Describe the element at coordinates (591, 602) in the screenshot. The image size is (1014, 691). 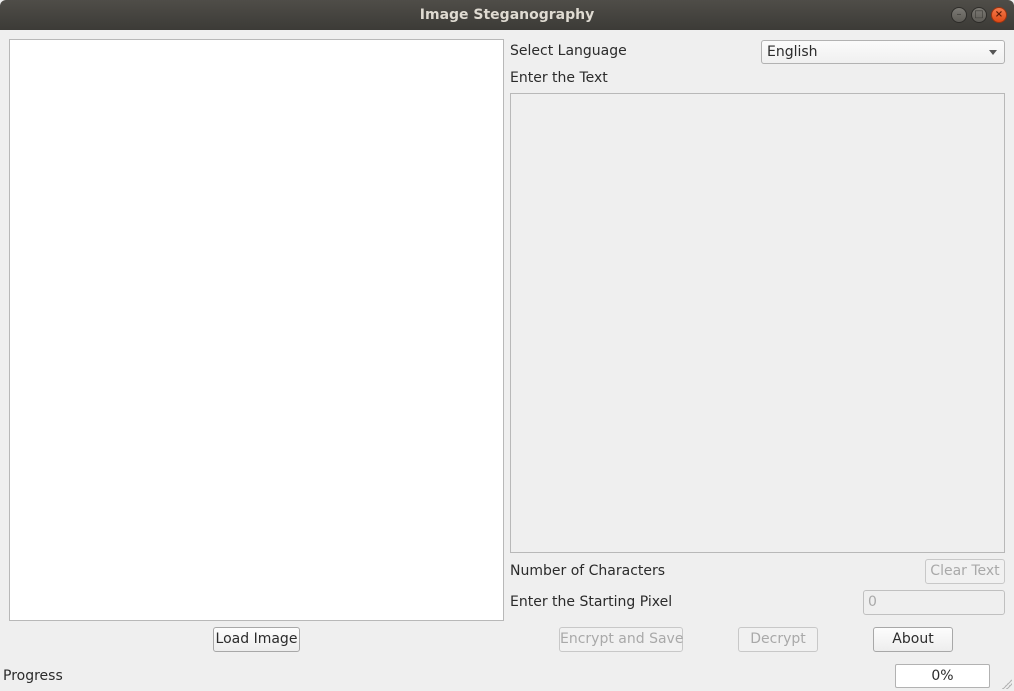
I see `starting-pixel-label: Enter the Starting Pixel` at that location.